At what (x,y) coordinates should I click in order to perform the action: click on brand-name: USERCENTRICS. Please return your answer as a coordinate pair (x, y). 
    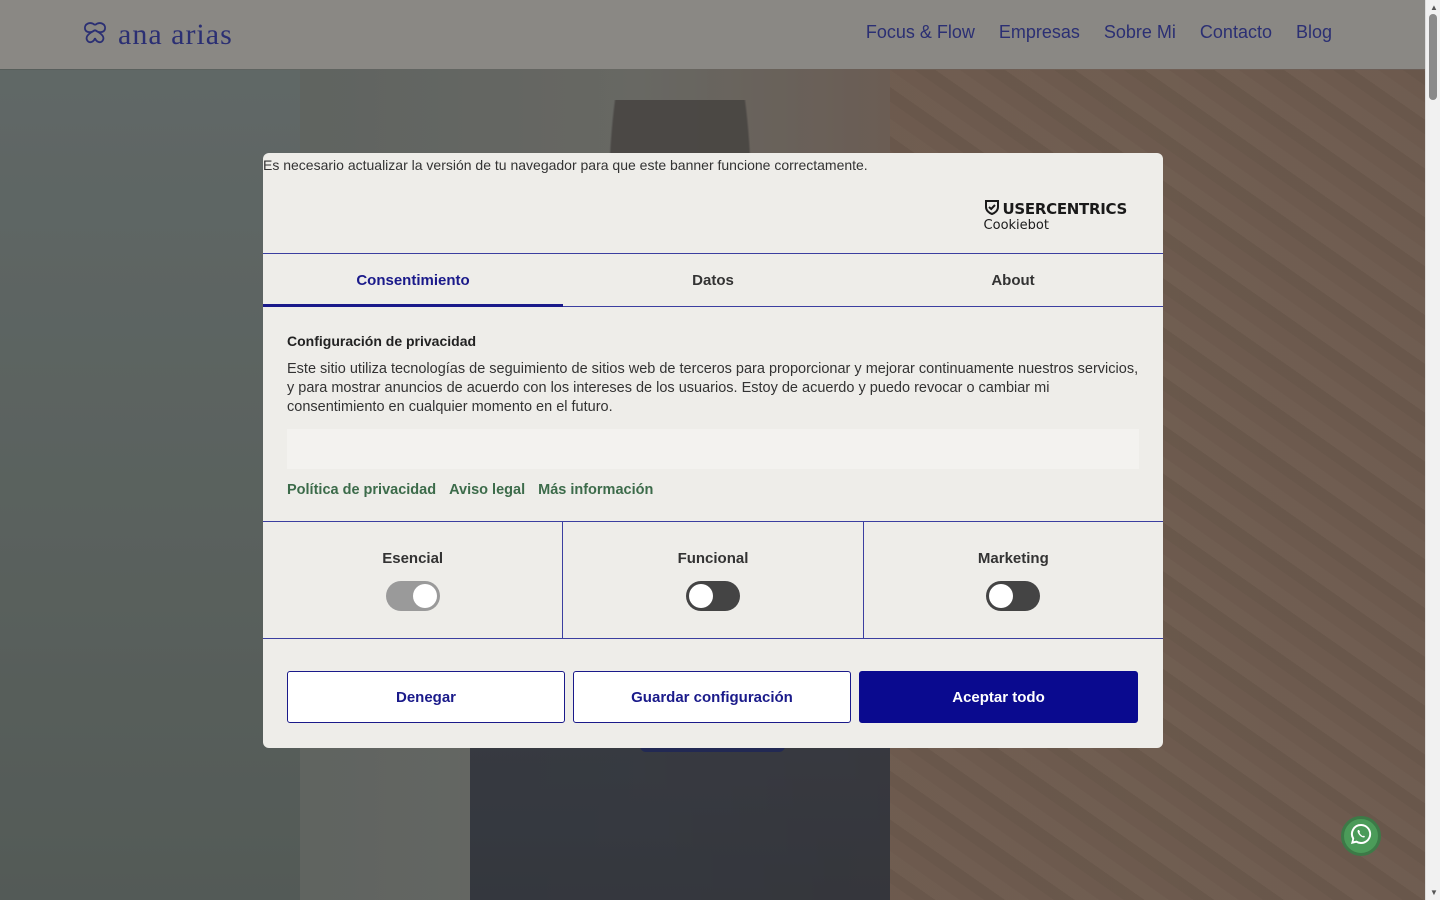
    Looking at the image, I should click on (1065, 209).